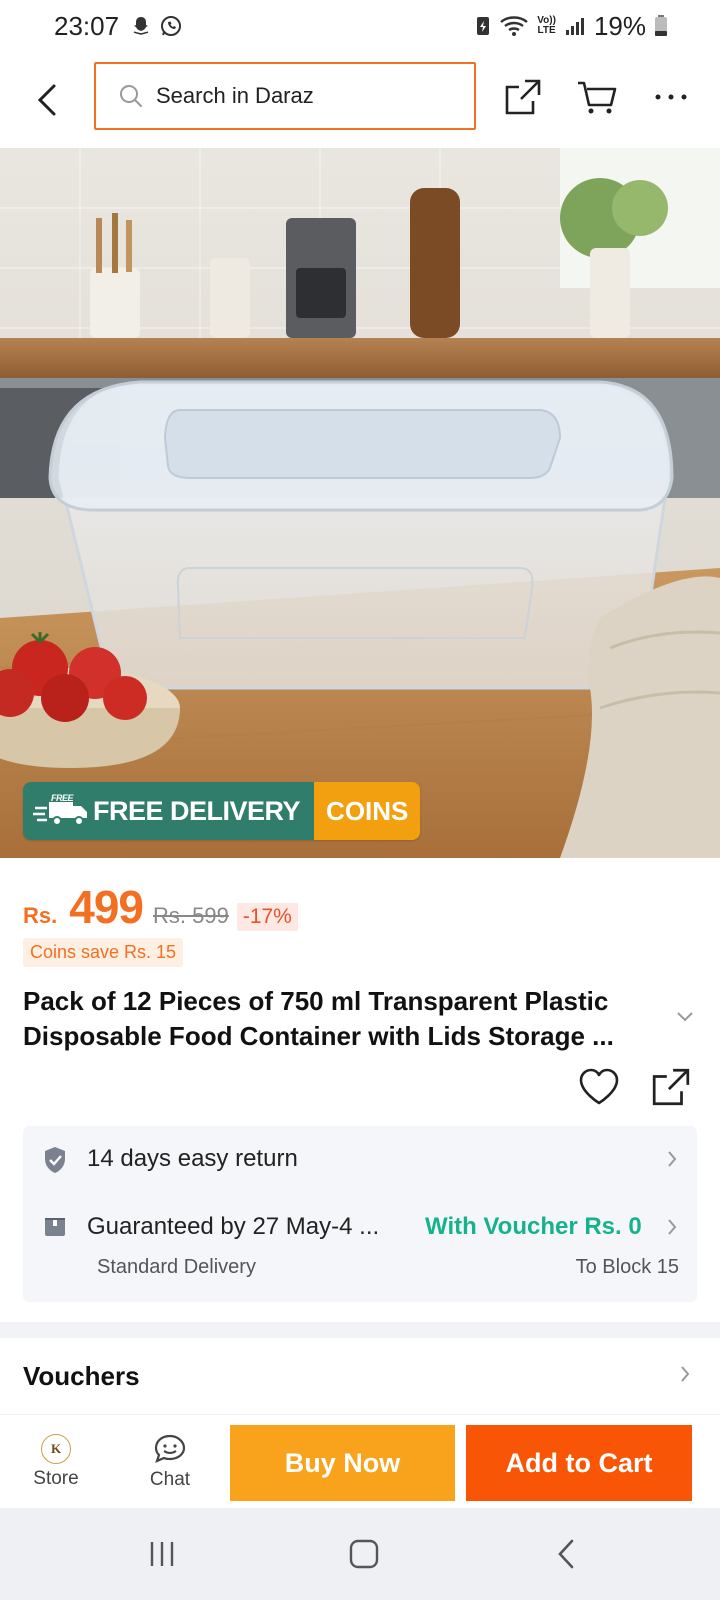  I want to click on recent-apps-button, so click(162, 1554).